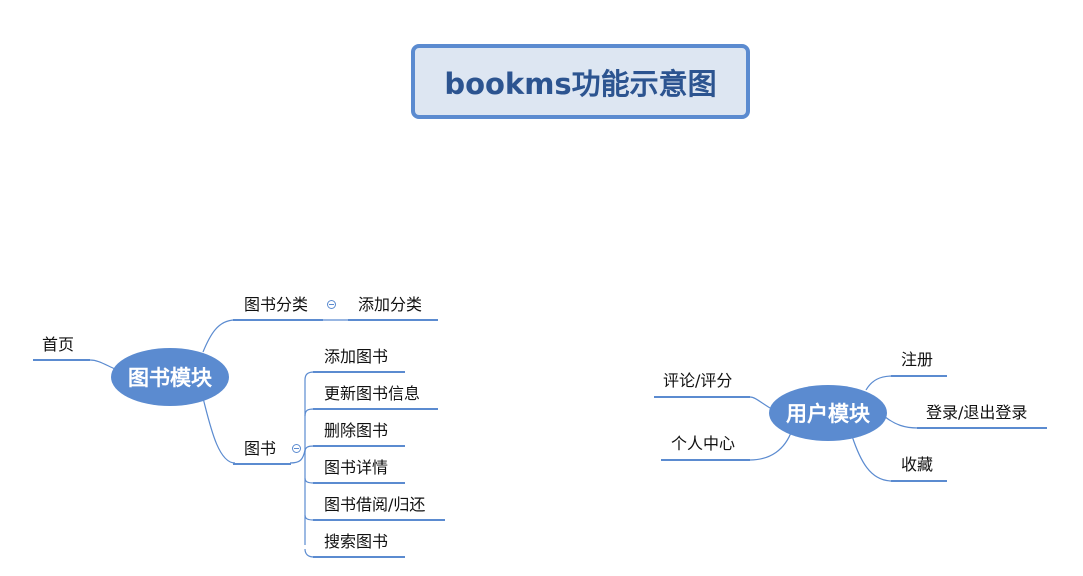 The width and height of the screenshot is (1083, 576). Describe the element at coordinates (982, 428) in the screenshot. I see `login-logout-underline` at that location.